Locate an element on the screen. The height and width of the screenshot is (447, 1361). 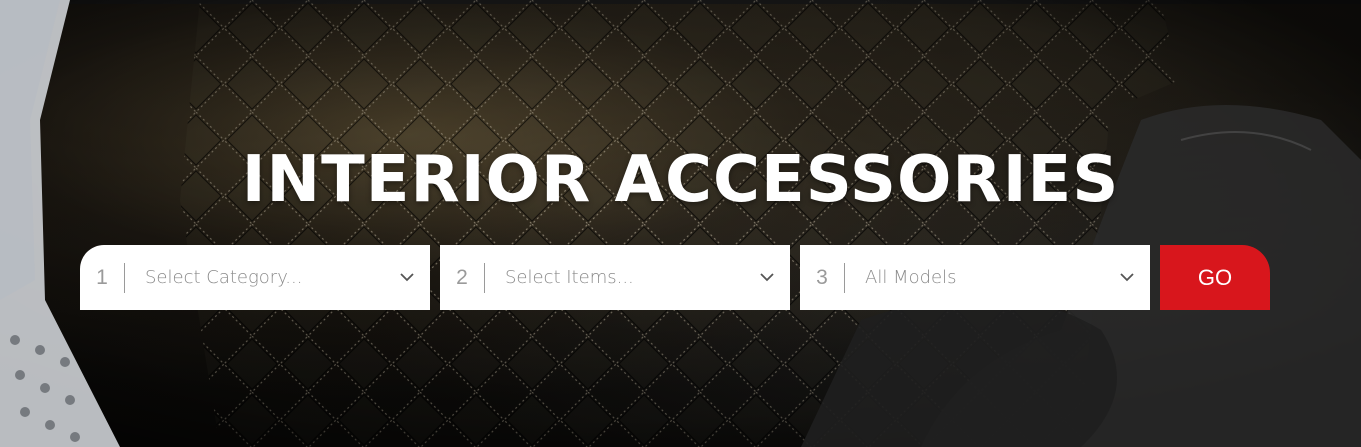
models-select-label: All Models is located at coordinates (911, 277).